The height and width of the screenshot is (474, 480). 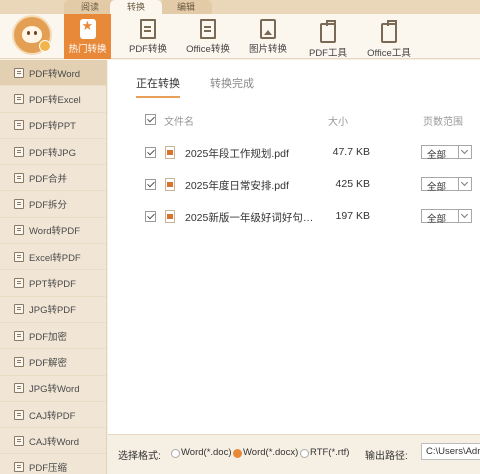 What do you see at coordinates (136, 7) in the screenshot?
I see `tab-convert: 转换` at bounding box center [136, 7].